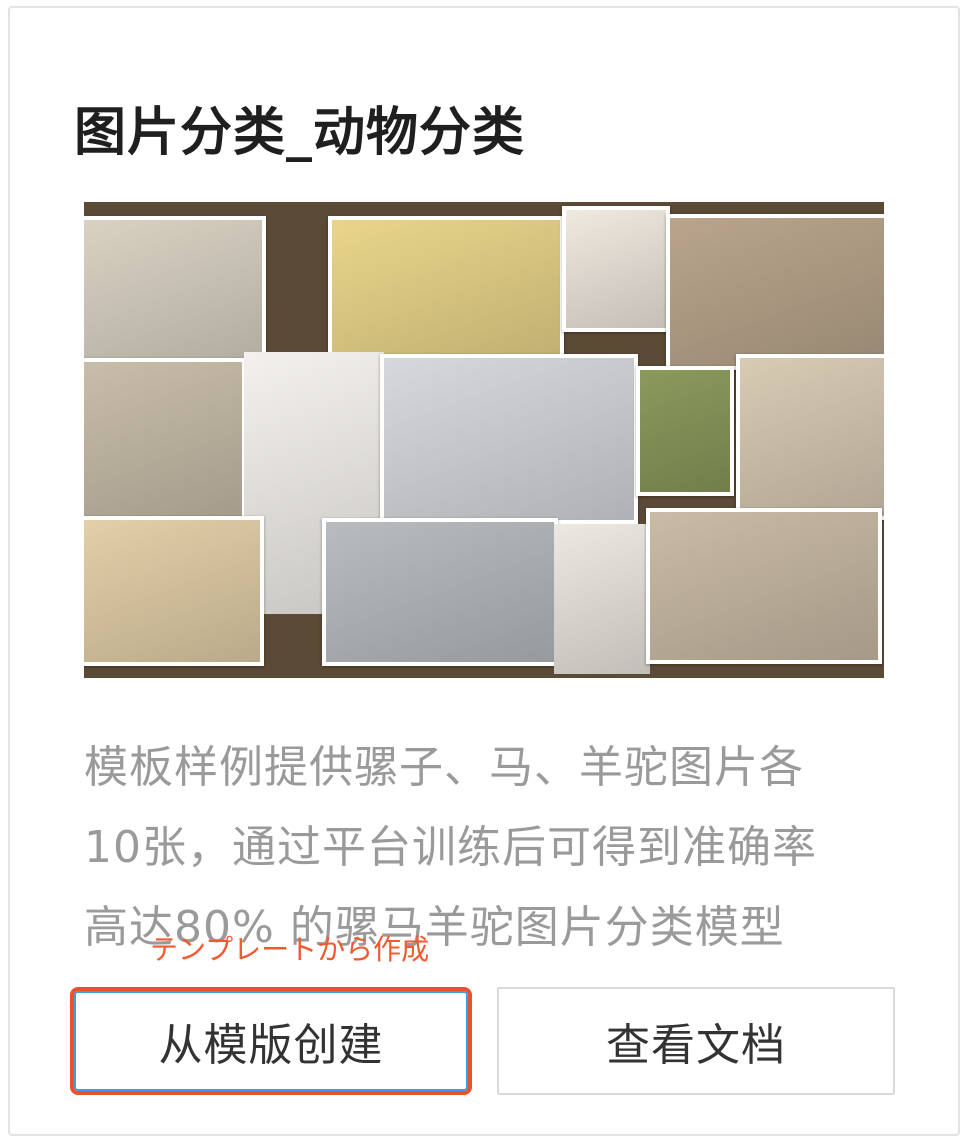 The image size is (970, 1136). I want to click on description-line: 10张，通过平台训练后可得到准确率, so click(450, 847).